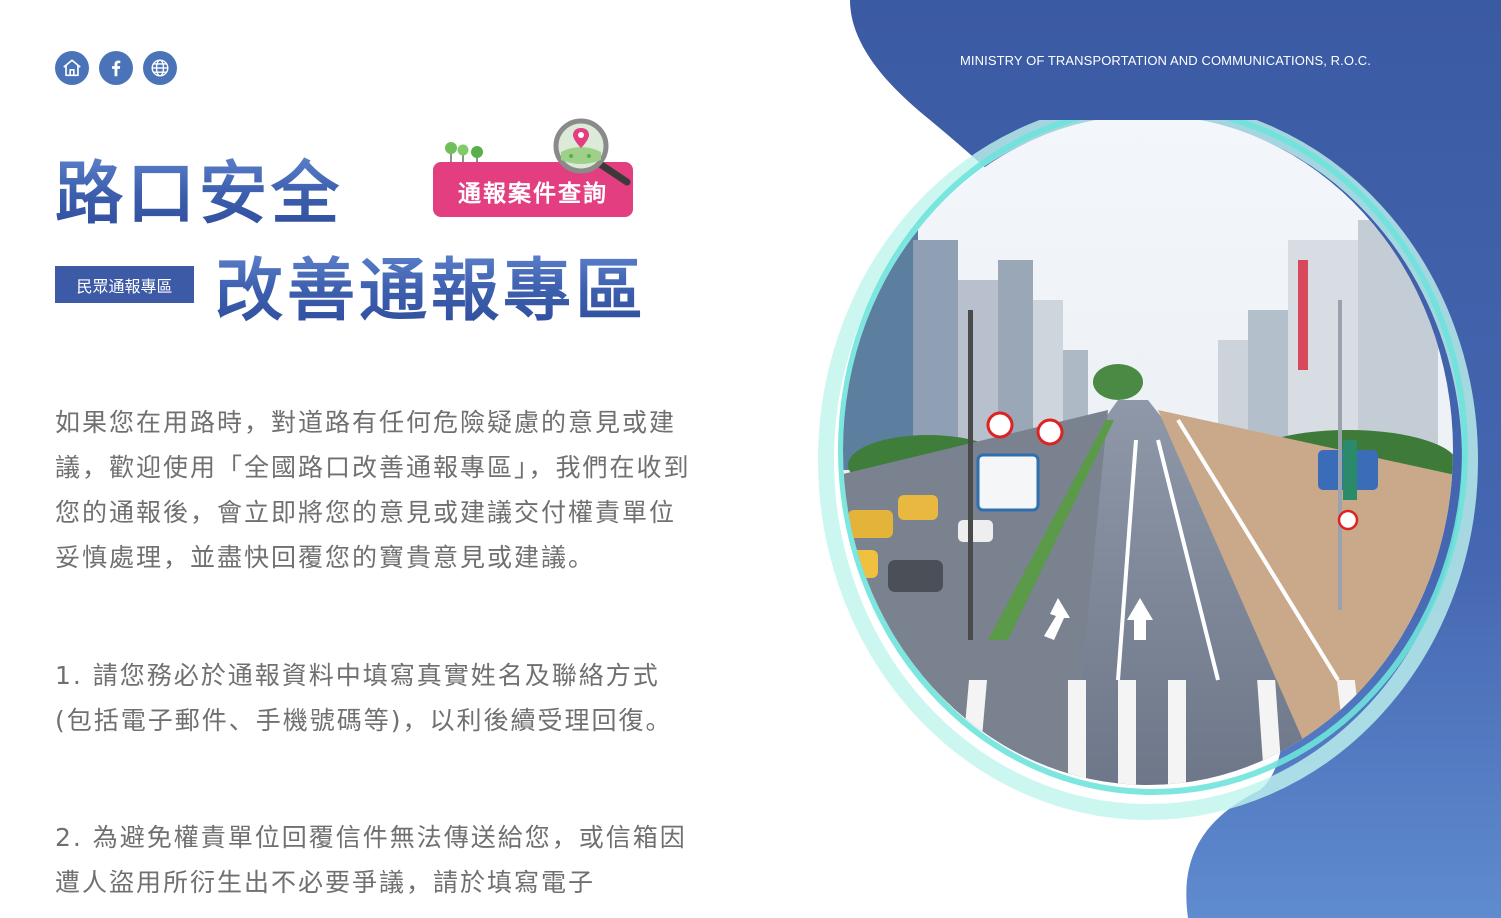 This screenshot has width=1501, height=918. I want to click on facebook-icon, so click(116, 68).